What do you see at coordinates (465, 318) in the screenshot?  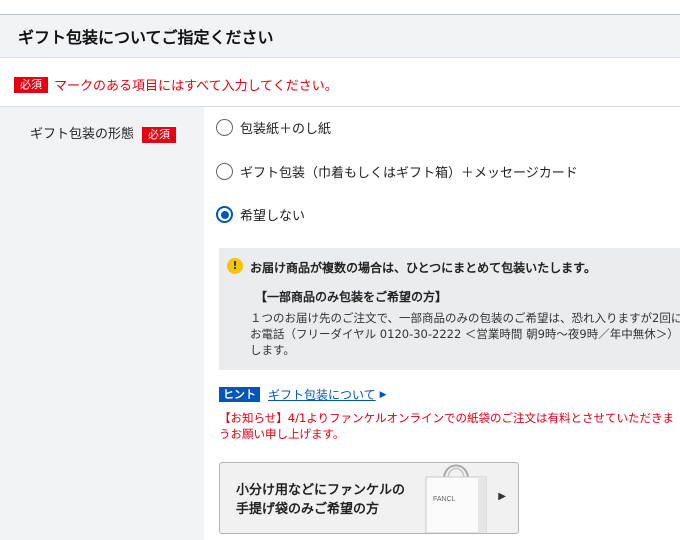 I see `info-body-line: １つのお届け先のご注文で、一部商品のみの包装のご希望は、恐れ入りますが2回に` at bounding box center [465, 318].